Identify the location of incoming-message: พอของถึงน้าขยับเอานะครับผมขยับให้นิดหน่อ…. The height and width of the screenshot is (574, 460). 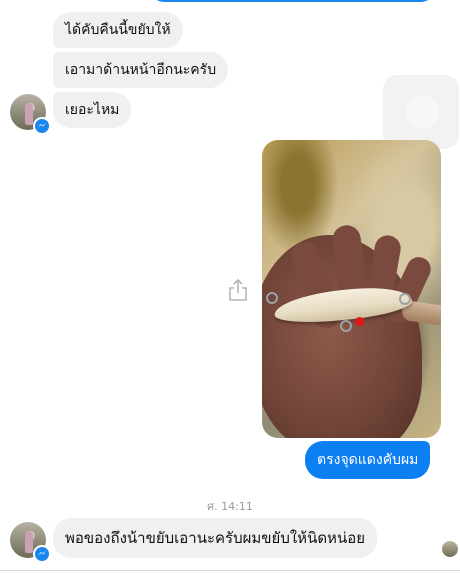
(215, 538).